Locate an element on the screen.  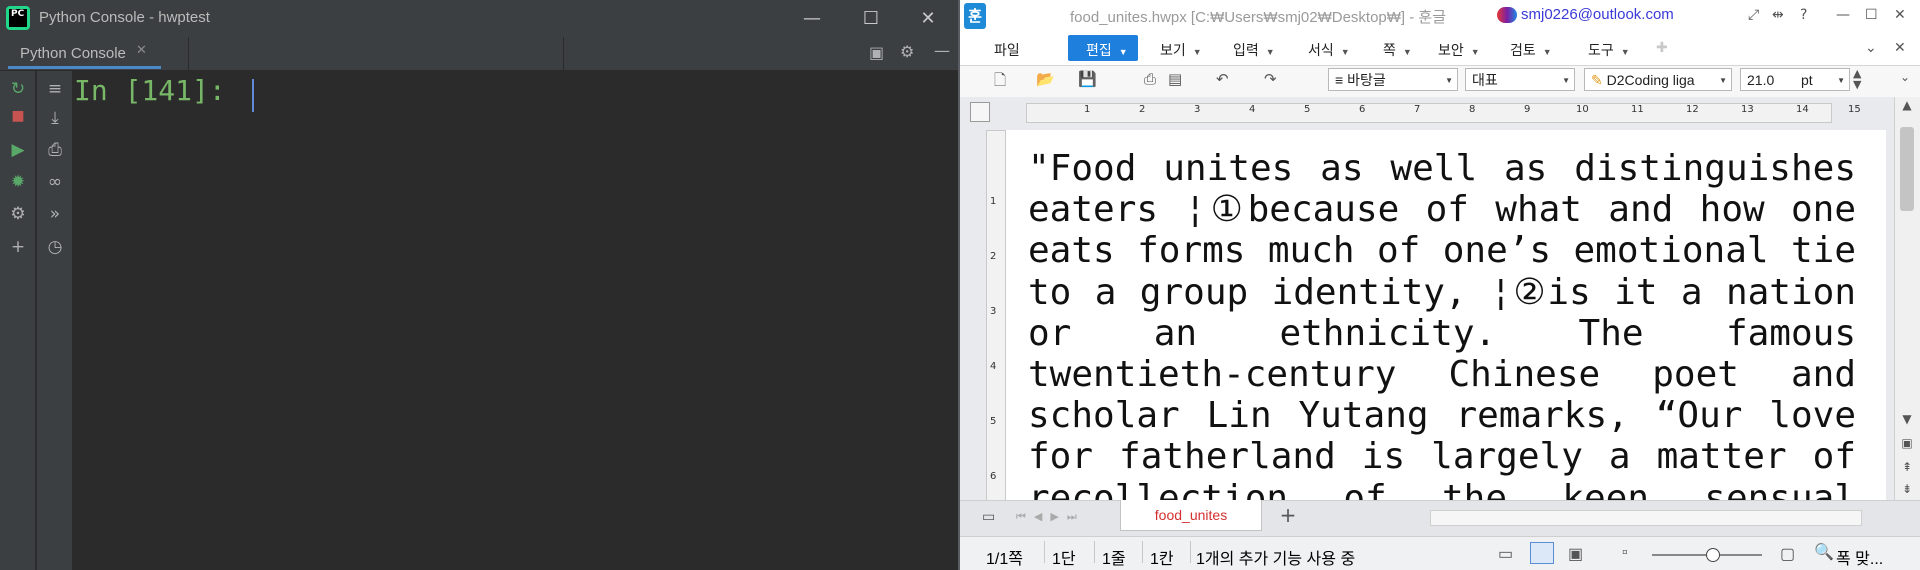
menu-review: 검토 ▼ is located at coordinates (1531, 50).